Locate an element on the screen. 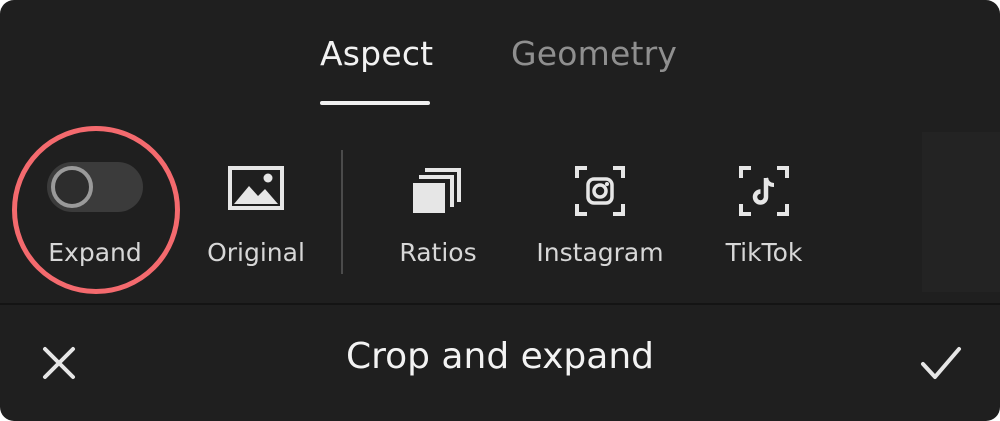 The height and width of the screenshot is (421, 1000). tiktok-icon is located at coordinates (764, 193).